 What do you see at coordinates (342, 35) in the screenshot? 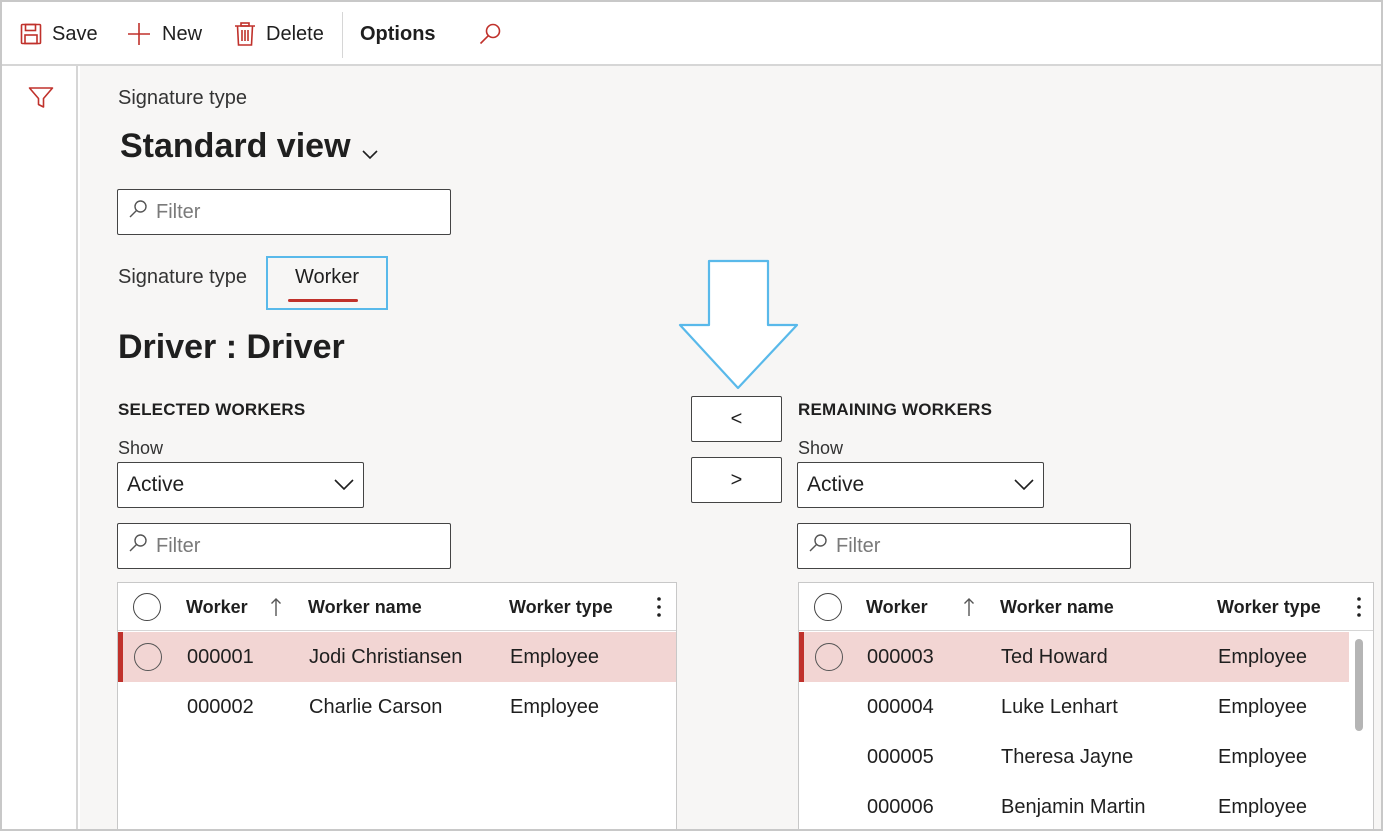
I see `toolbar-divider` at bounding box center [342, 35].